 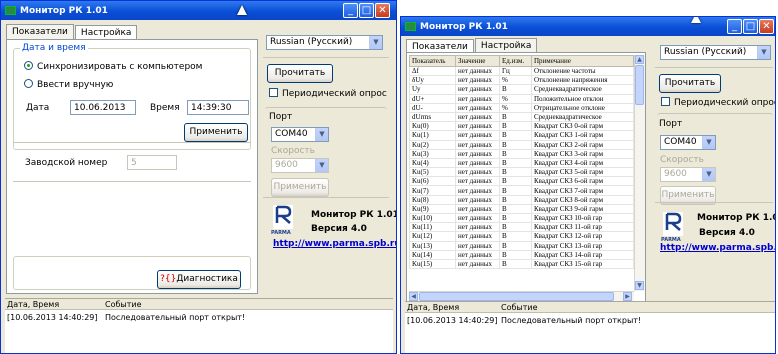 I want to click on table-header-row: Показатель Значение Ед.изм. Примечание, so click(x=521, y=61).